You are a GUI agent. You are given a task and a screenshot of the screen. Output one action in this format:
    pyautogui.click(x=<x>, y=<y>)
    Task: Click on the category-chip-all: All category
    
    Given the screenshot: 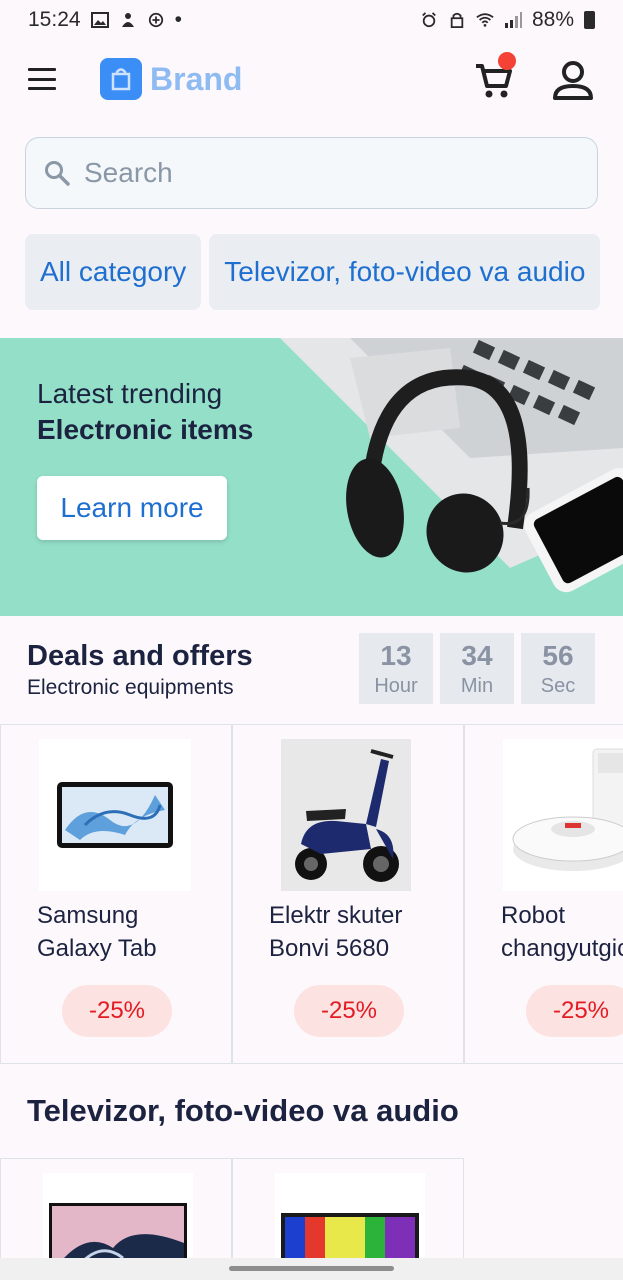 What is the action you would take?
    pyautogui.click(x=113, y=272)
    